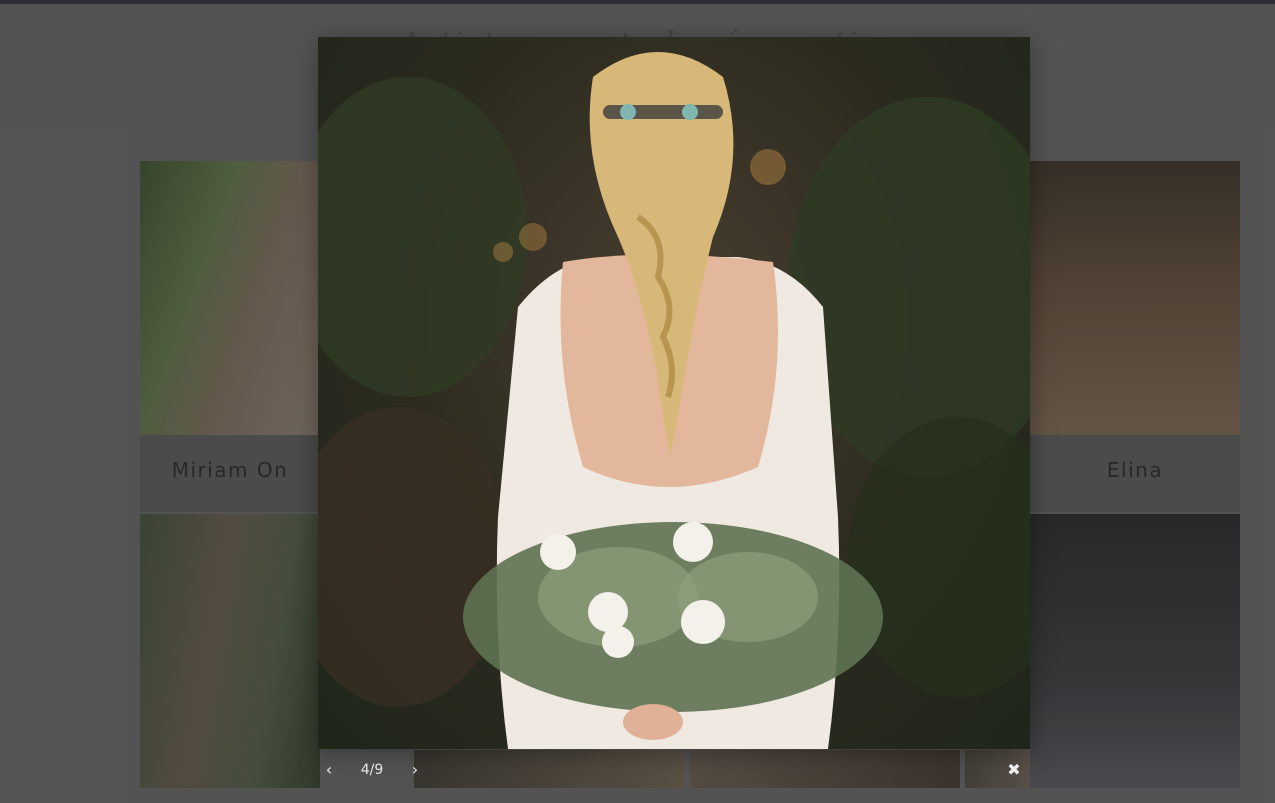 The image size is (1275, 803). I want to click on chevron-right-icon: ›, so click(415, 770).